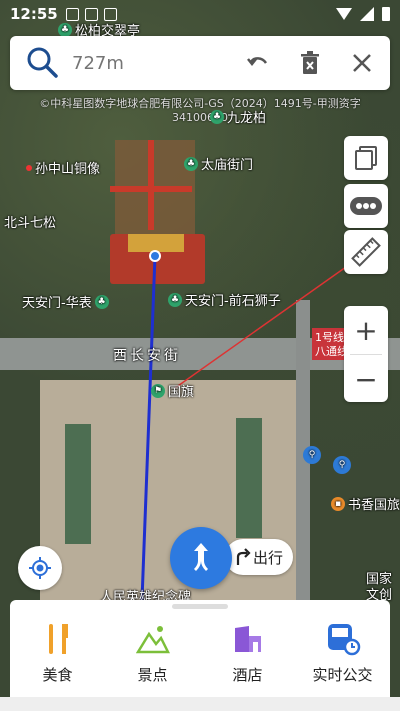 The image size is (400, 711). I want to click on poi-sun-statue: 孙中山铜像, so click(63, 167).